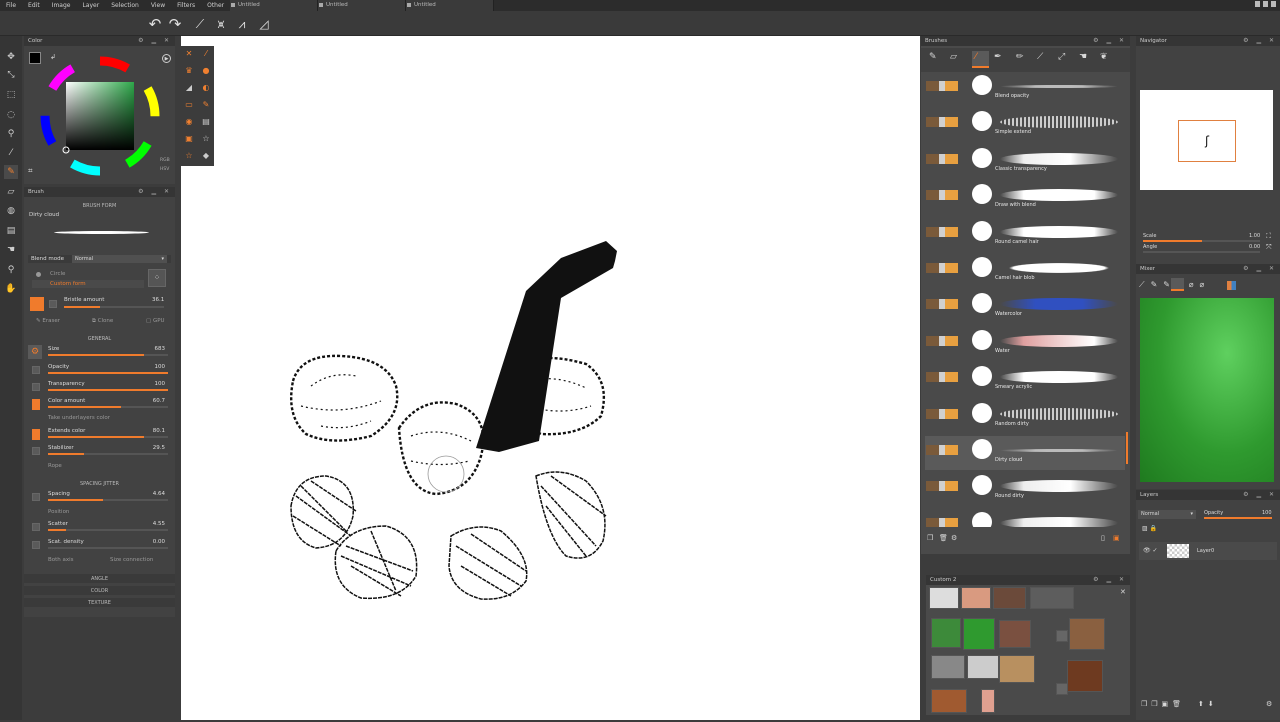  What do you see at coordinates (61, 560) in the screenshot?
I see `both-axis-option: Both axis` at bounding box center [61, 560].